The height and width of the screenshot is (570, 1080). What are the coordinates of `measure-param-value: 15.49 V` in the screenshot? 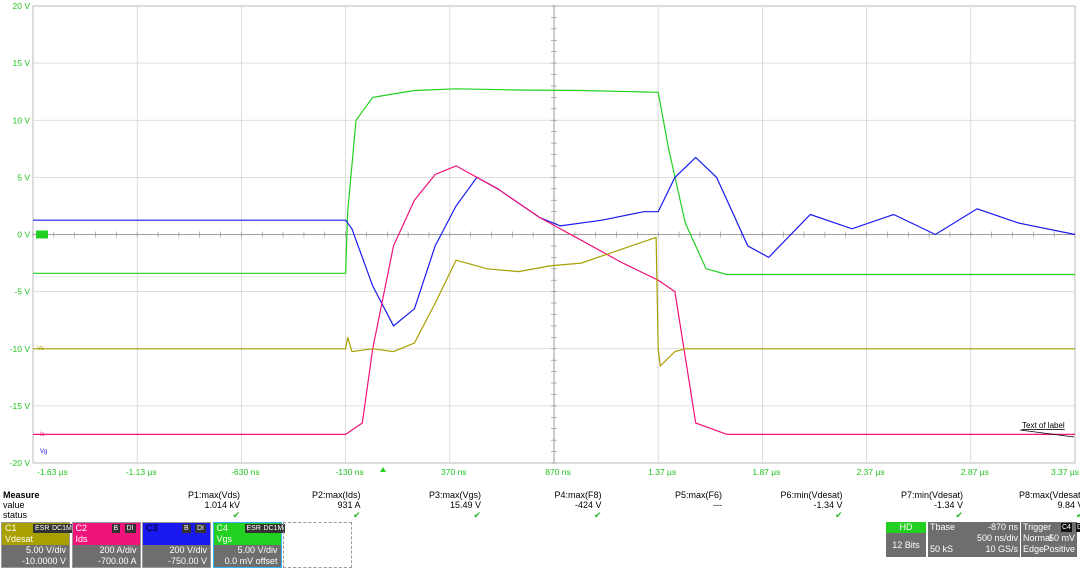 It's located at (465, 505).